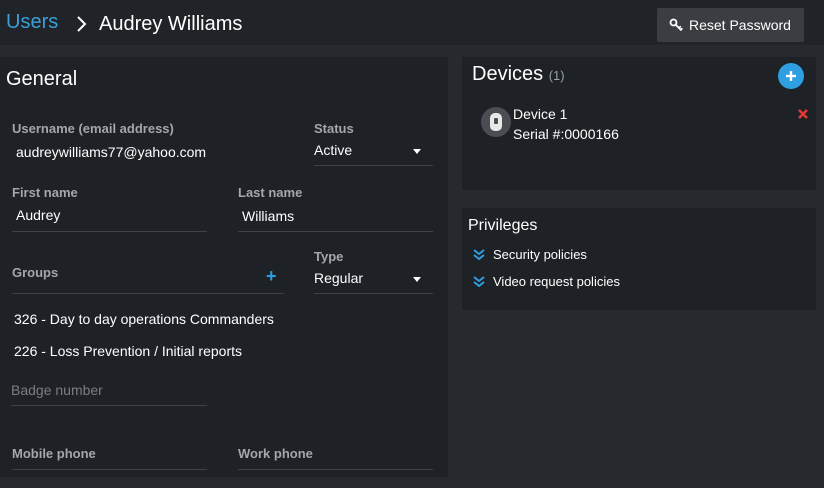 This screenshot has height=488, width=824. Describe the element at coordinates (32, 22) in the screenshot. I see `breadcrumb-users-link: Users` at that location.